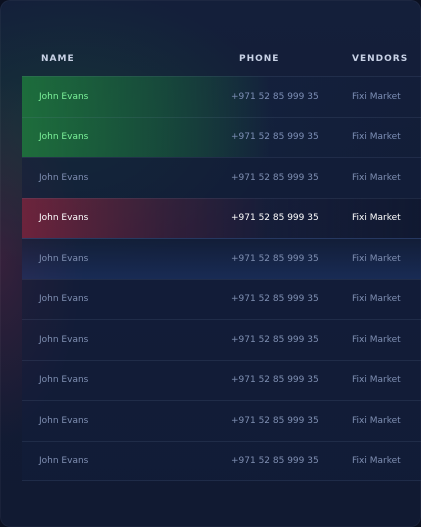 Image resolution: width=421 pixels, height=527 pixels. What do you see at coordinates (380, 59) in the screenshot?
I see `header-vendors: VENDORS` at bounding box center [380, 59].